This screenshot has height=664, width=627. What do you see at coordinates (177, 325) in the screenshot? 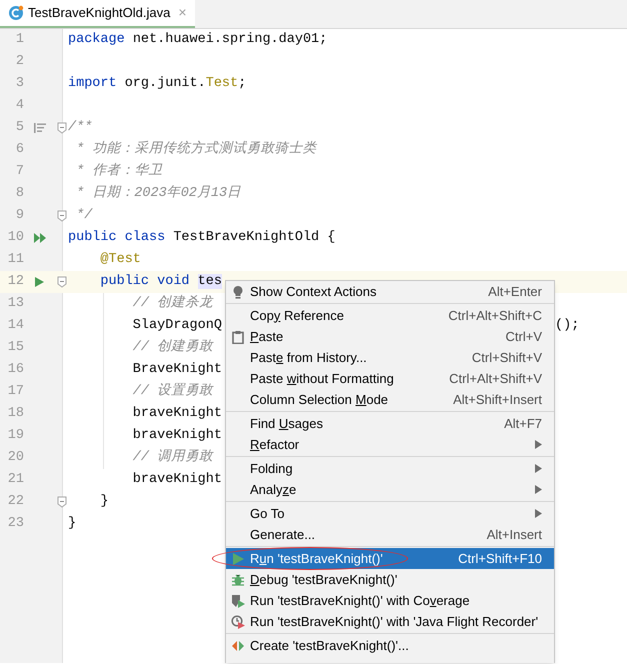
I see `code-line: SlayDragonQ` at bounding box center [177, 325].